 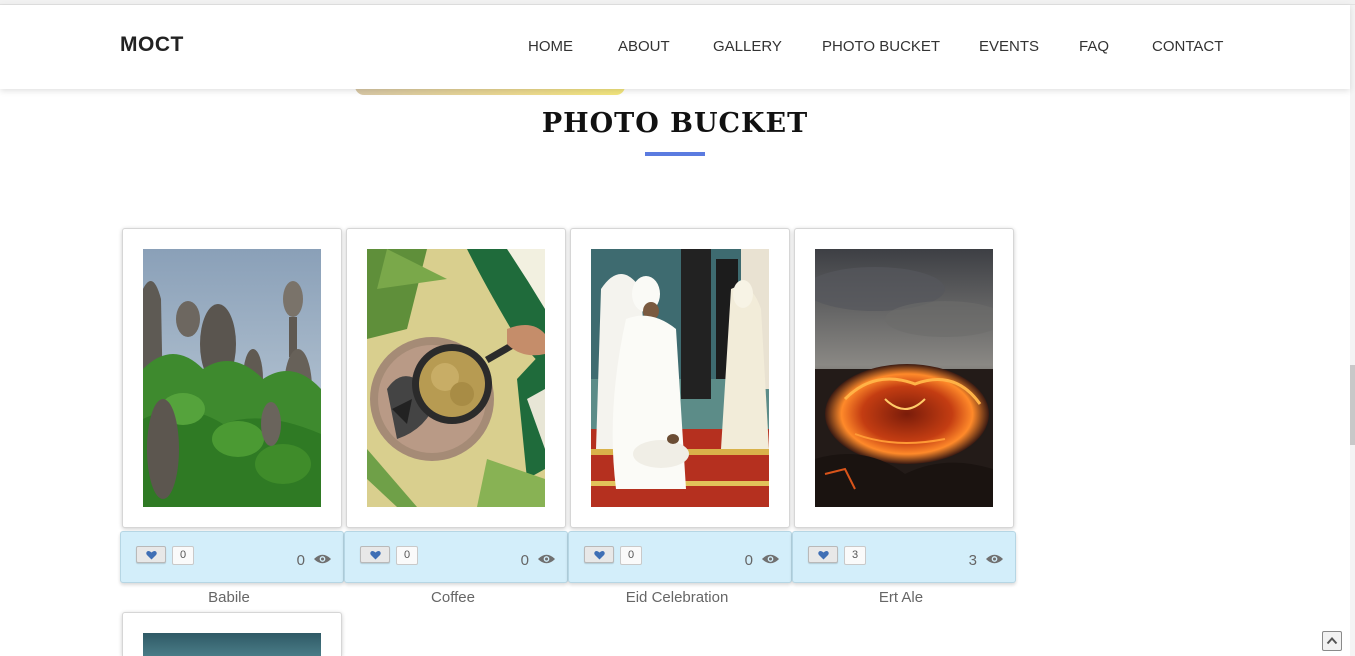 What do you see at coordinates (1094, 46) in the screenshot?
I see `nav-faq: FAQ` at bounding box center [1094, 46].